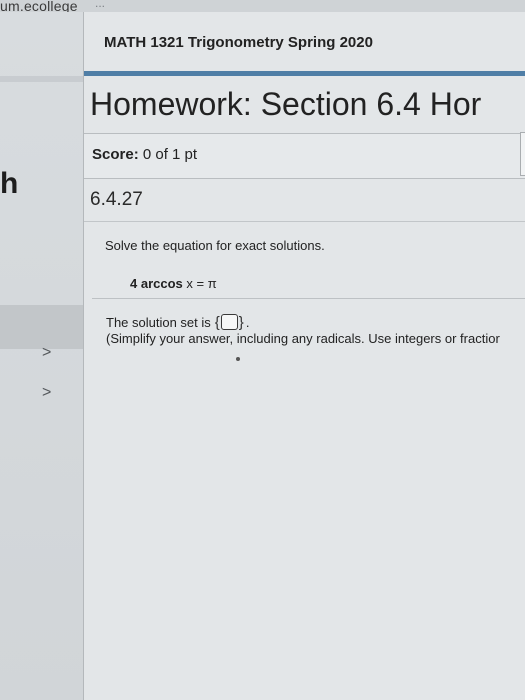  What do you see at coordinates (170, 154) in the screenshot?
I see `score-value: 0 of 1 pt` at bounding box center [170, 154].